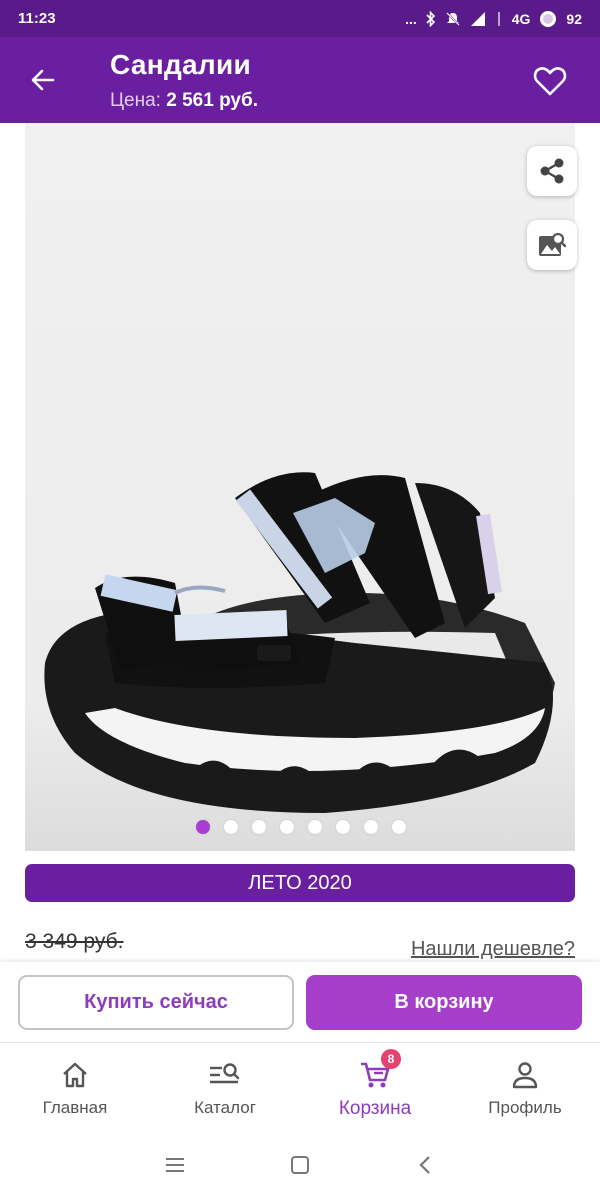  I want to click on status-time: 11:23, so click(37, 18).